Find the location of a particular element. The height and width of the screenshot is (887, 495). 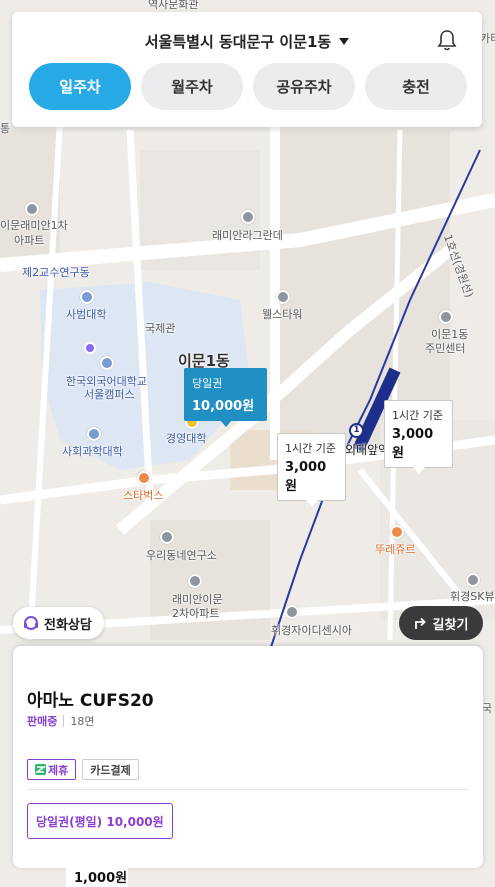

tab-monthly-parking: 월주차 is located at coordinates (192, 86).